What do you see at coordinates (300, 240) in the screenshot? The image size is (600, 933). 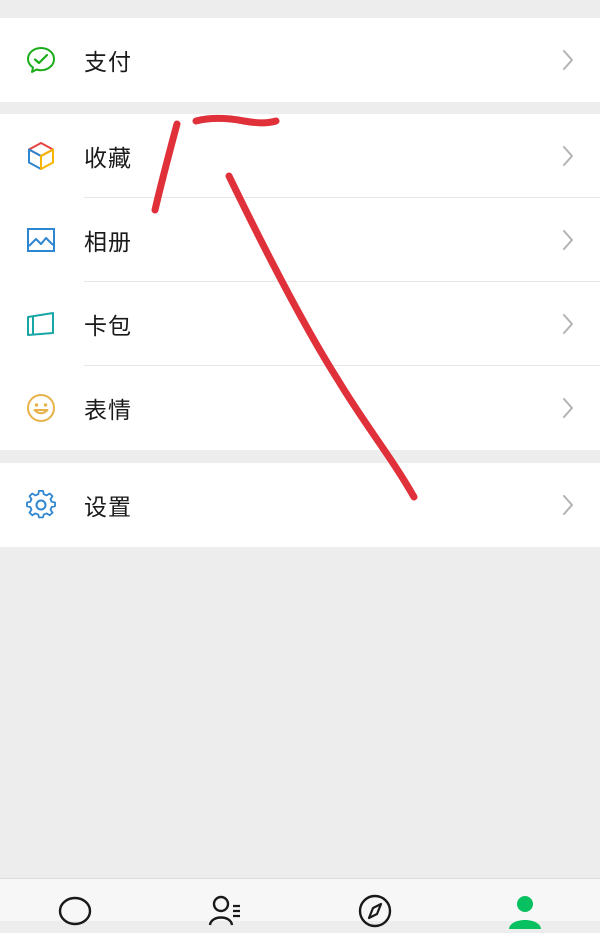 I see `menu-item-album: 相册` at bounding box center [300, 240].